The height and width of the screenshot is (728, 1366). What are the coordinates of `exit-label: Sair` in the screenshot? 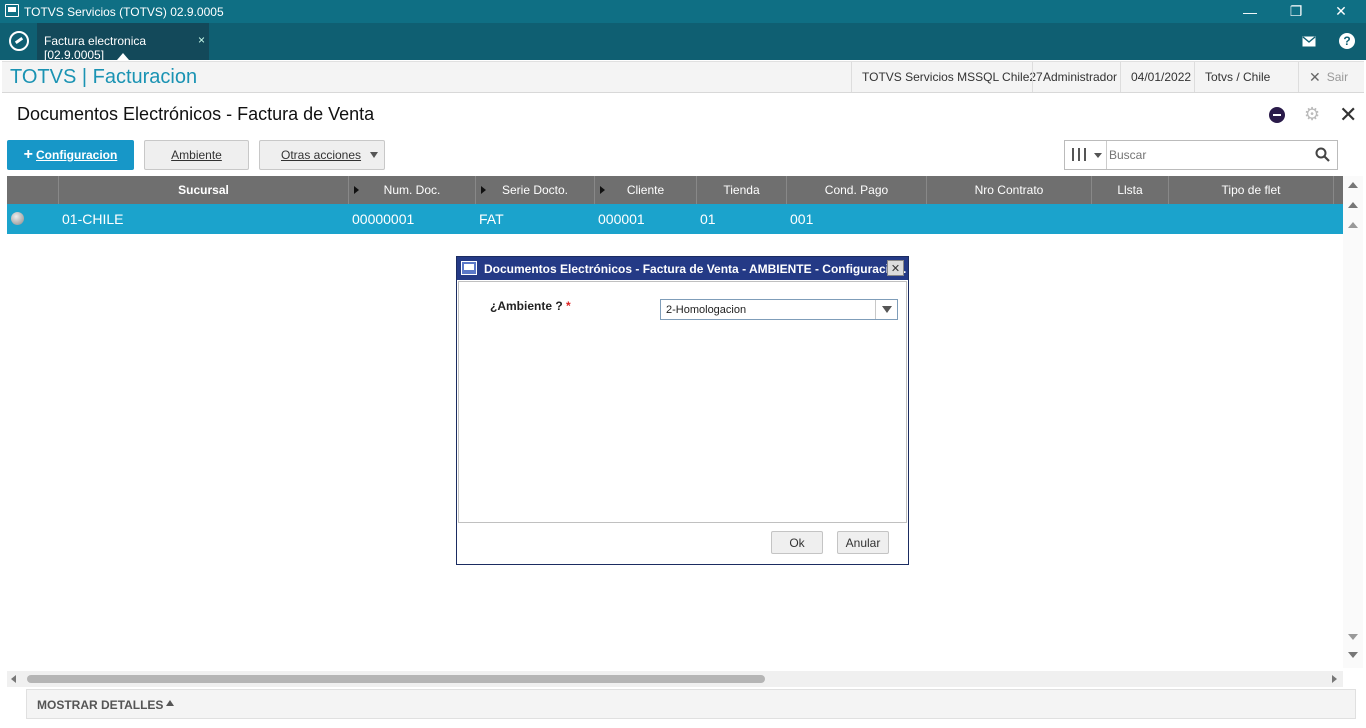 It's located at (1337, 77).